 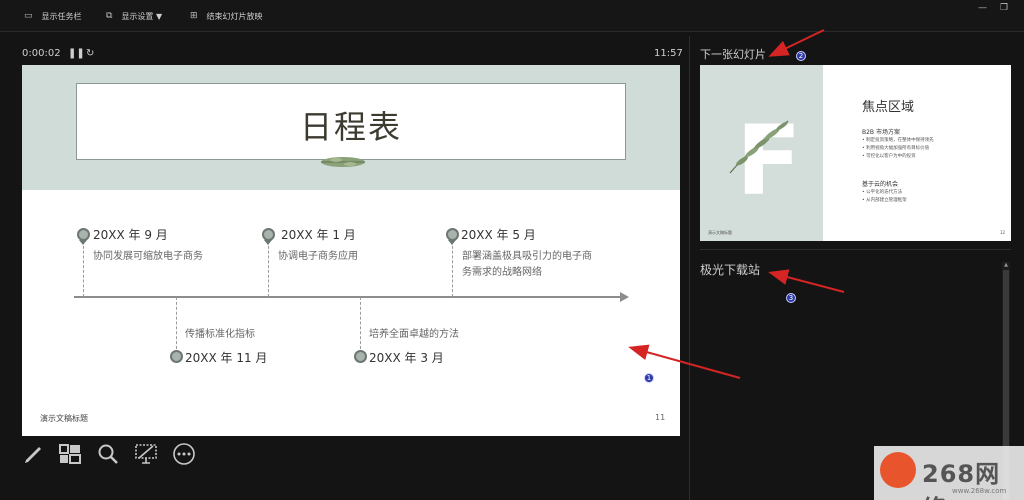 I want to click on next-slide-section-title: 基于云的机会, so click(x=880, y=184).